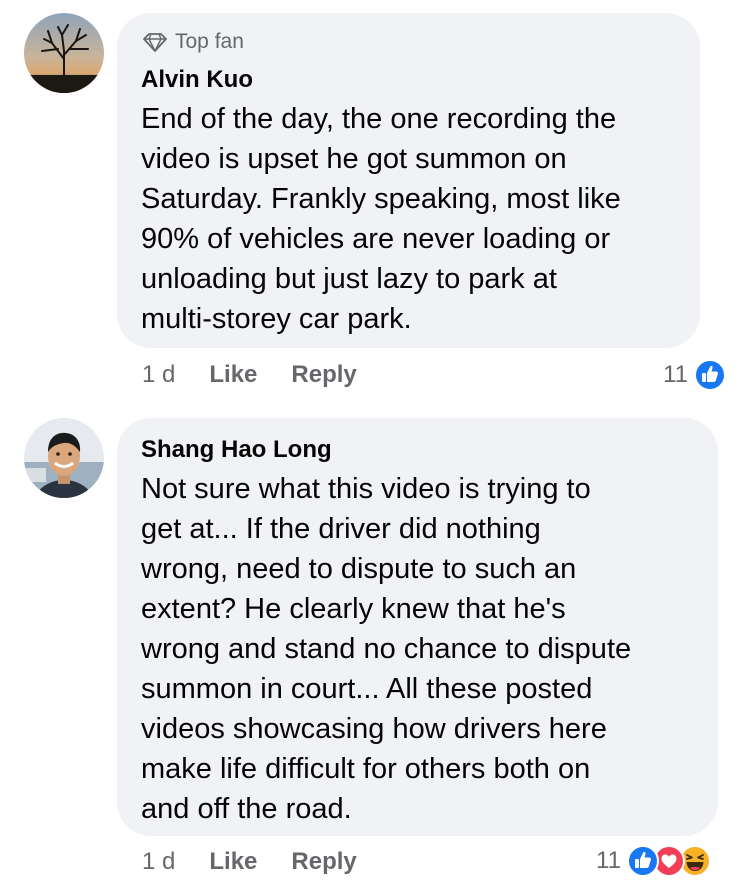  What do you see at coordinates (236, 450) in the screenshot?
I see `comment-author: Shang Hao Long` at bounding box center [236, 450].